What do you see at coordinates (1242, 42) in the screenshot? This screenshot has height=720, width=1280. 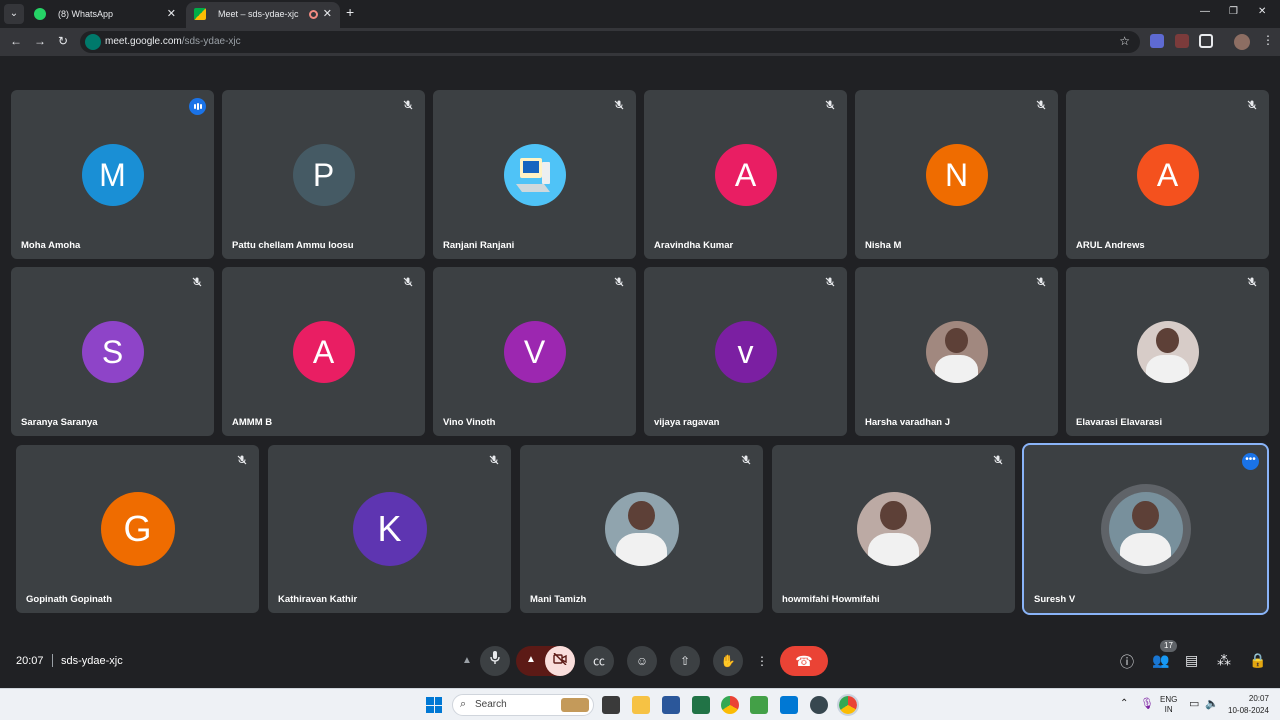 I see `profile-avatar` at bounding box center [1242, 42].